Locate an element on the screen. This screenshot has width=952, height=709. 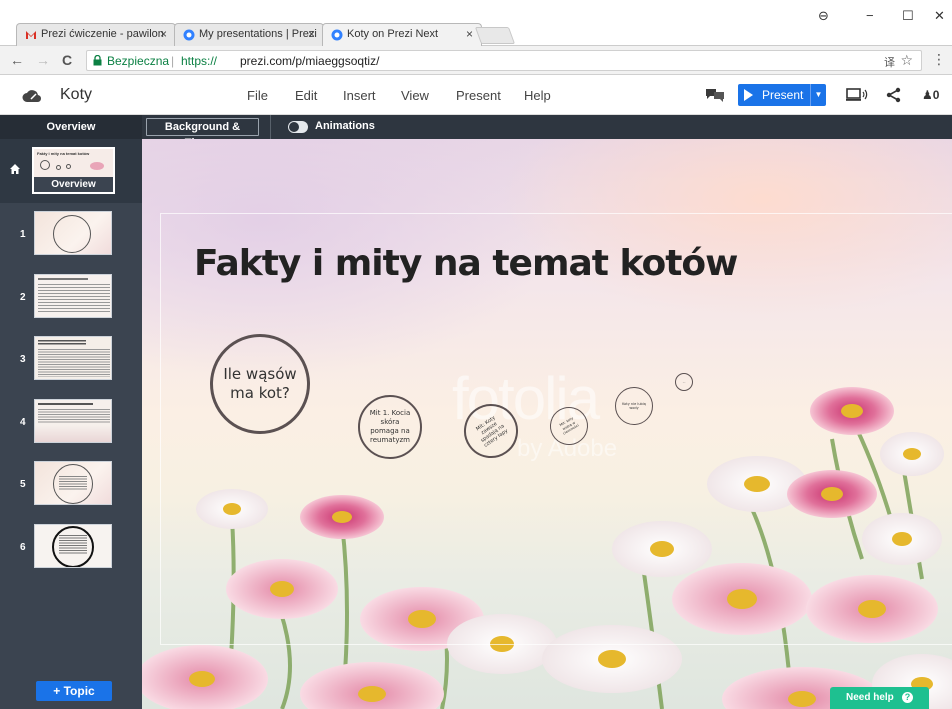
secure-label: Bezpieczna is located at coordinates (138, 61).